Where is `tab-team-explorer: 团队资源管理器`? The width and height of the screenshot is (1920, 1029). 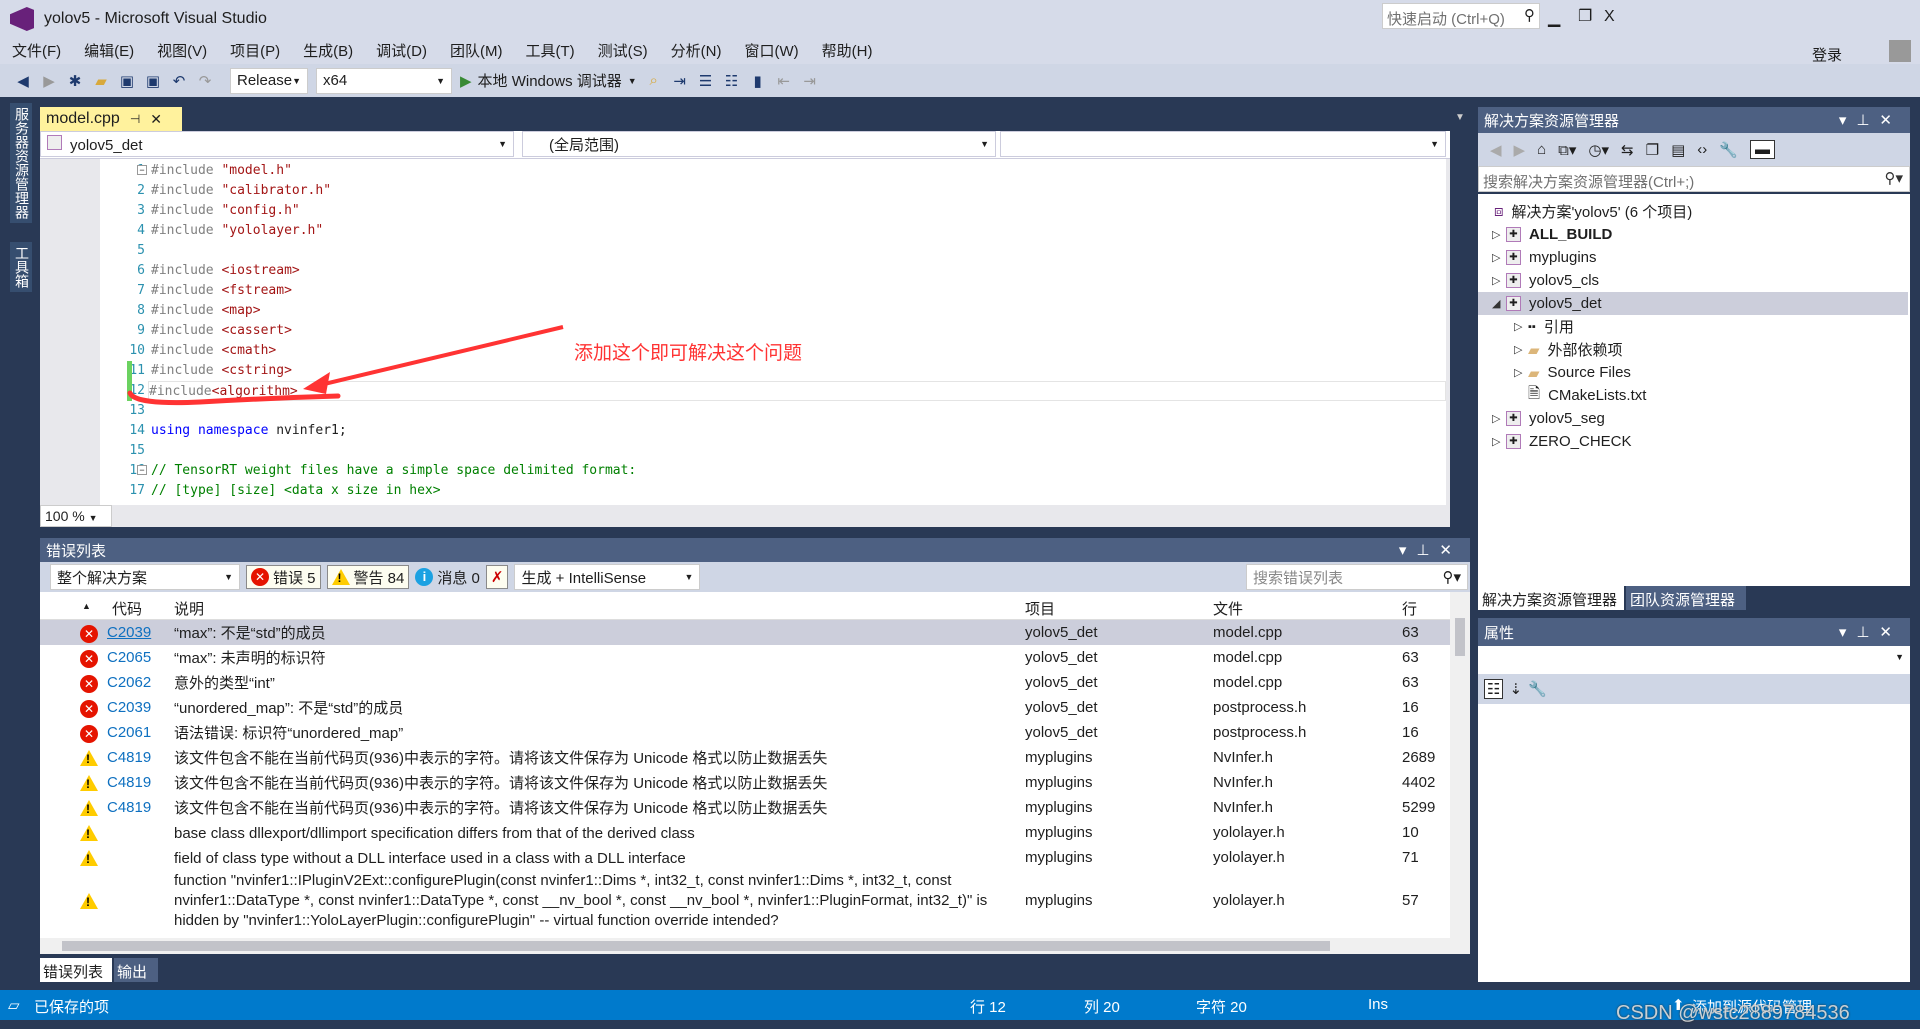 tab-team-explorer: 团队资源管理器 is located at coordinates (1686, 598).